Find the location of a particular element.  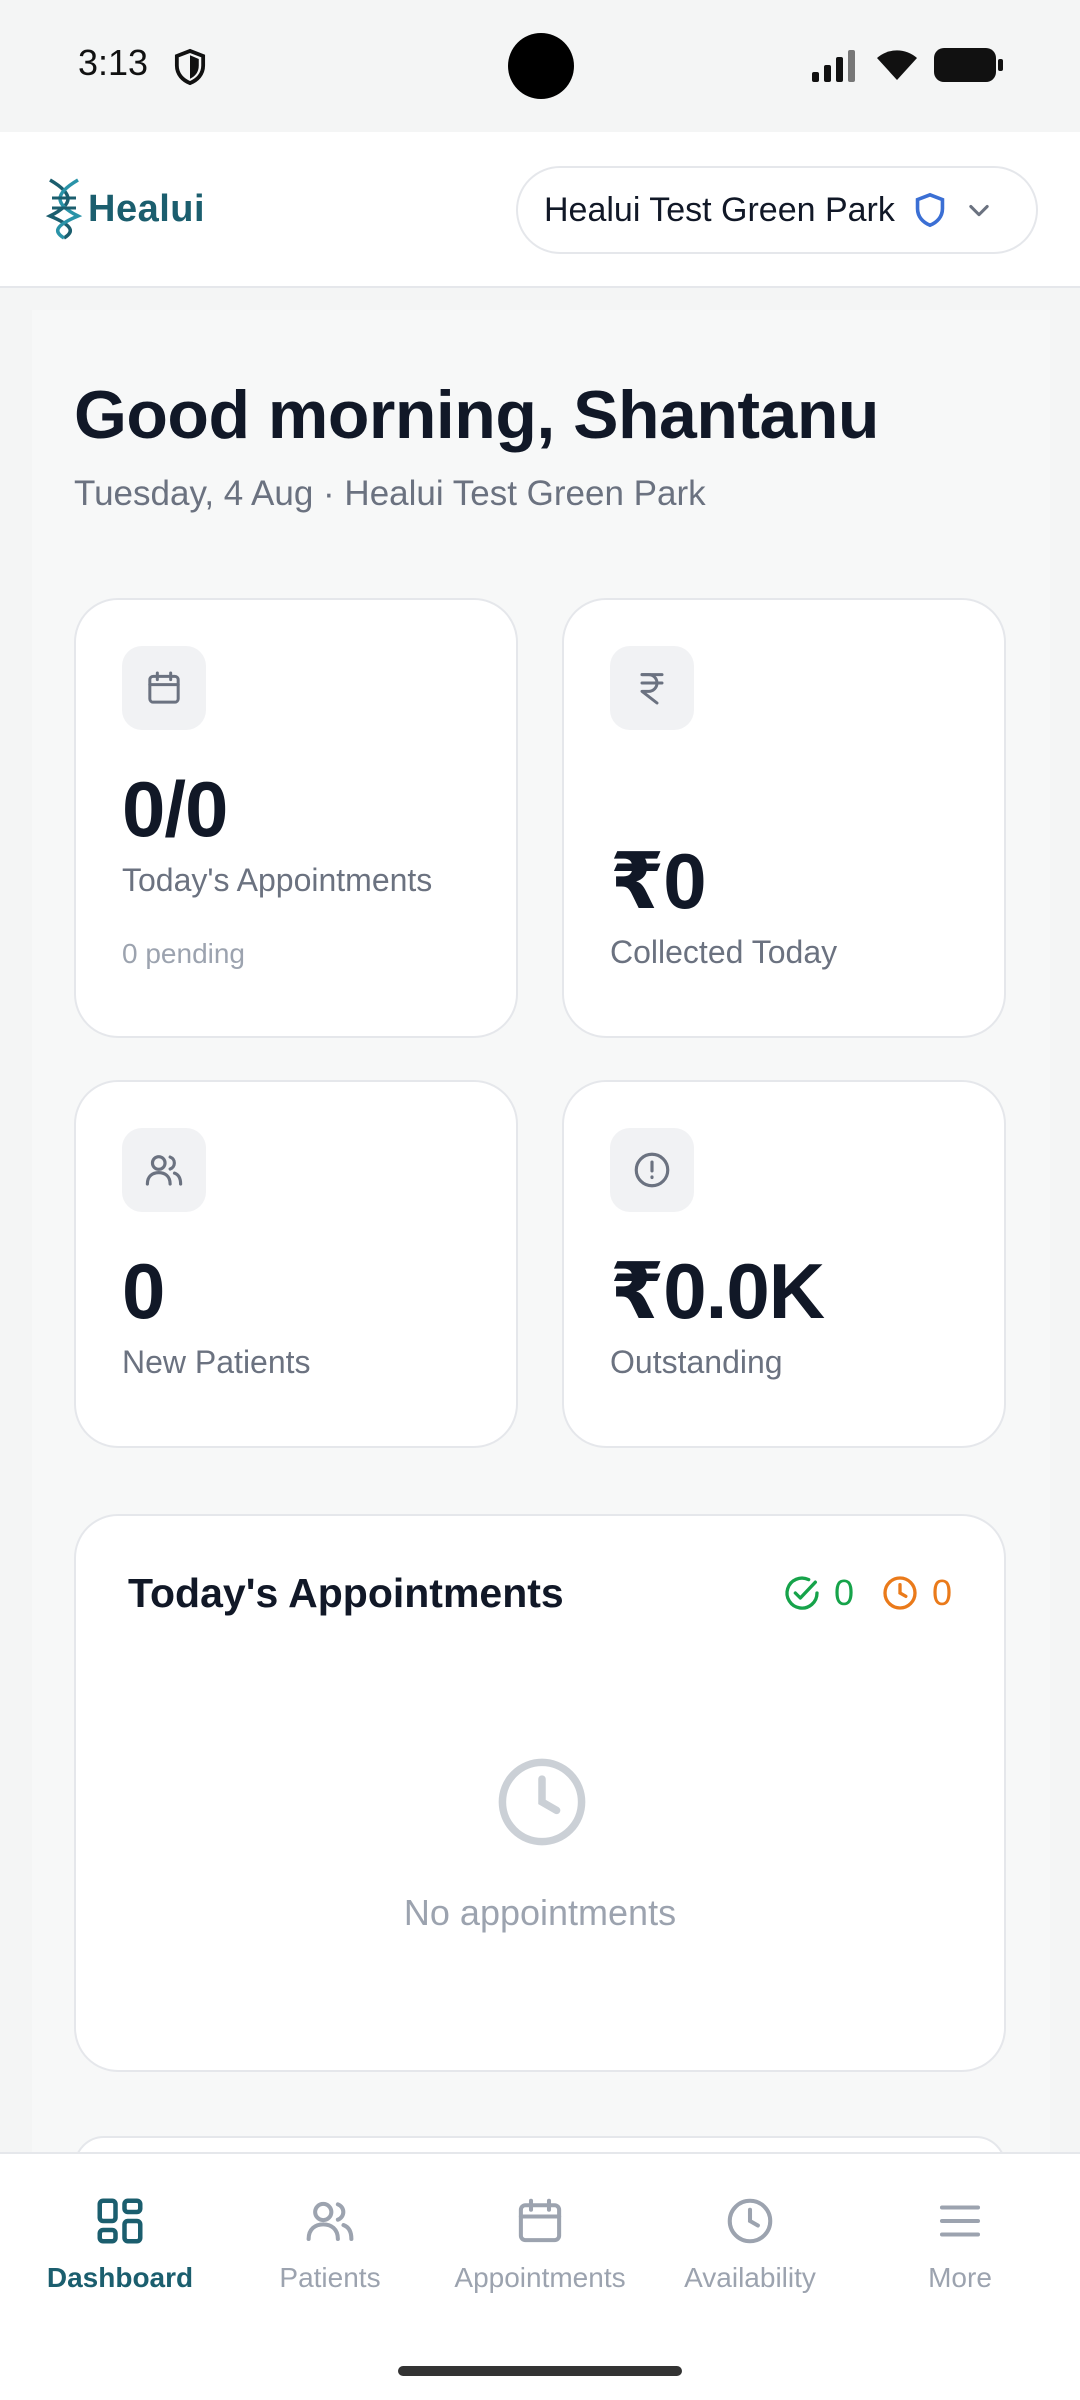

nav-more: More is located at coordinates (960, 2244).